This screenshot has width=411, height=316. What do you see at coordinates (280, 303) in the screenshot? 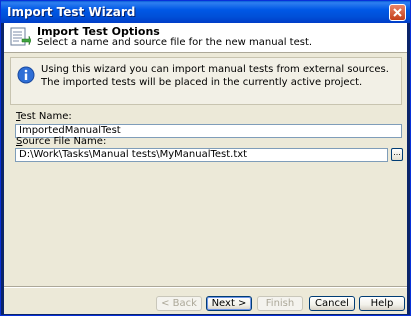
I see `finish-button: Finish` at bounding box center [280, 303].